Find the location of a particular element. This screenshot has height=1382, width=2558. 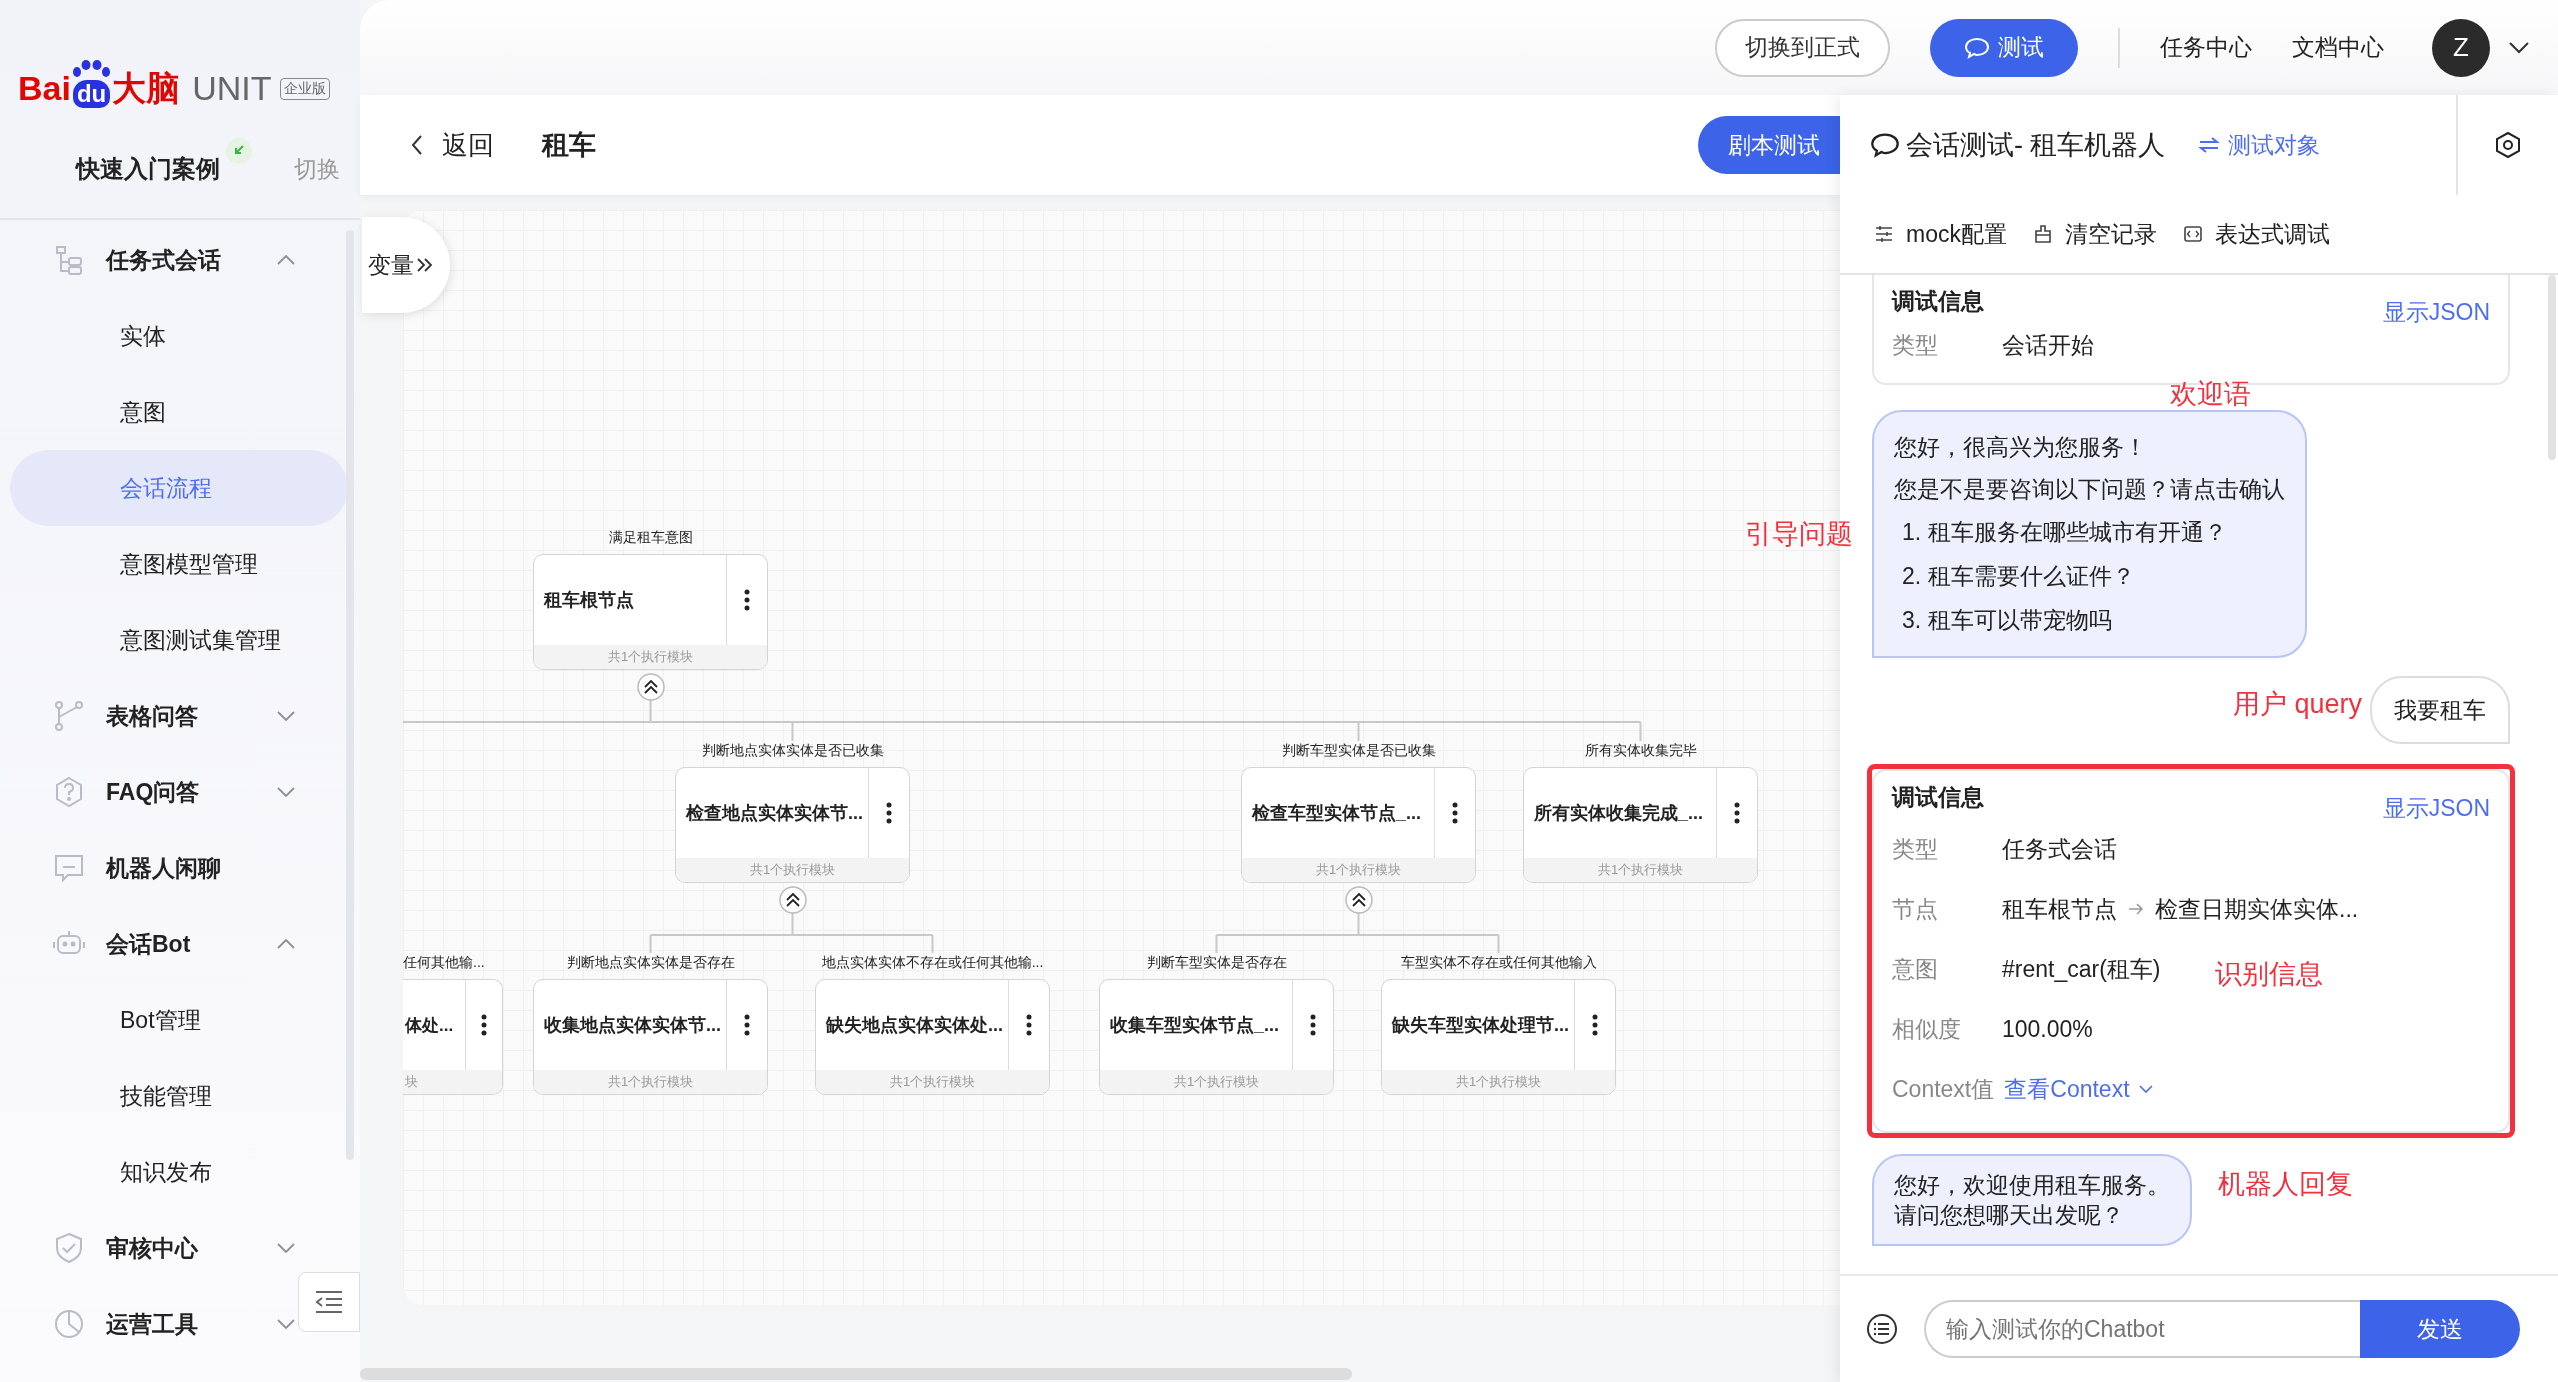

settings-icon is located at coordinates (2508, 145).